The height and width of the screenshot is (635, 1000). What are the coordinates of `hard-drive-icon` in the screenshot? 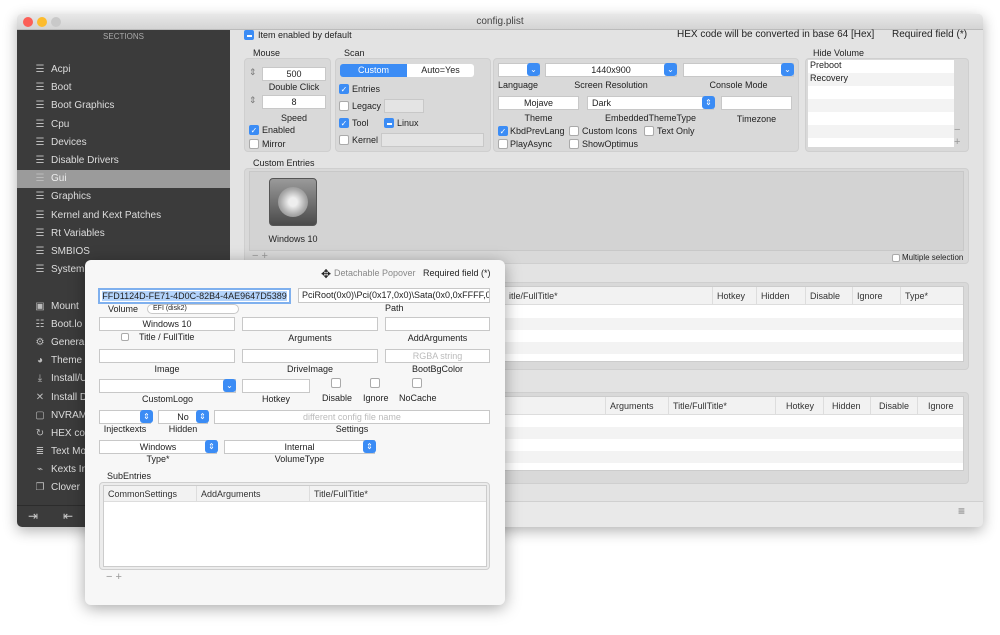 It's located at (293, 202).